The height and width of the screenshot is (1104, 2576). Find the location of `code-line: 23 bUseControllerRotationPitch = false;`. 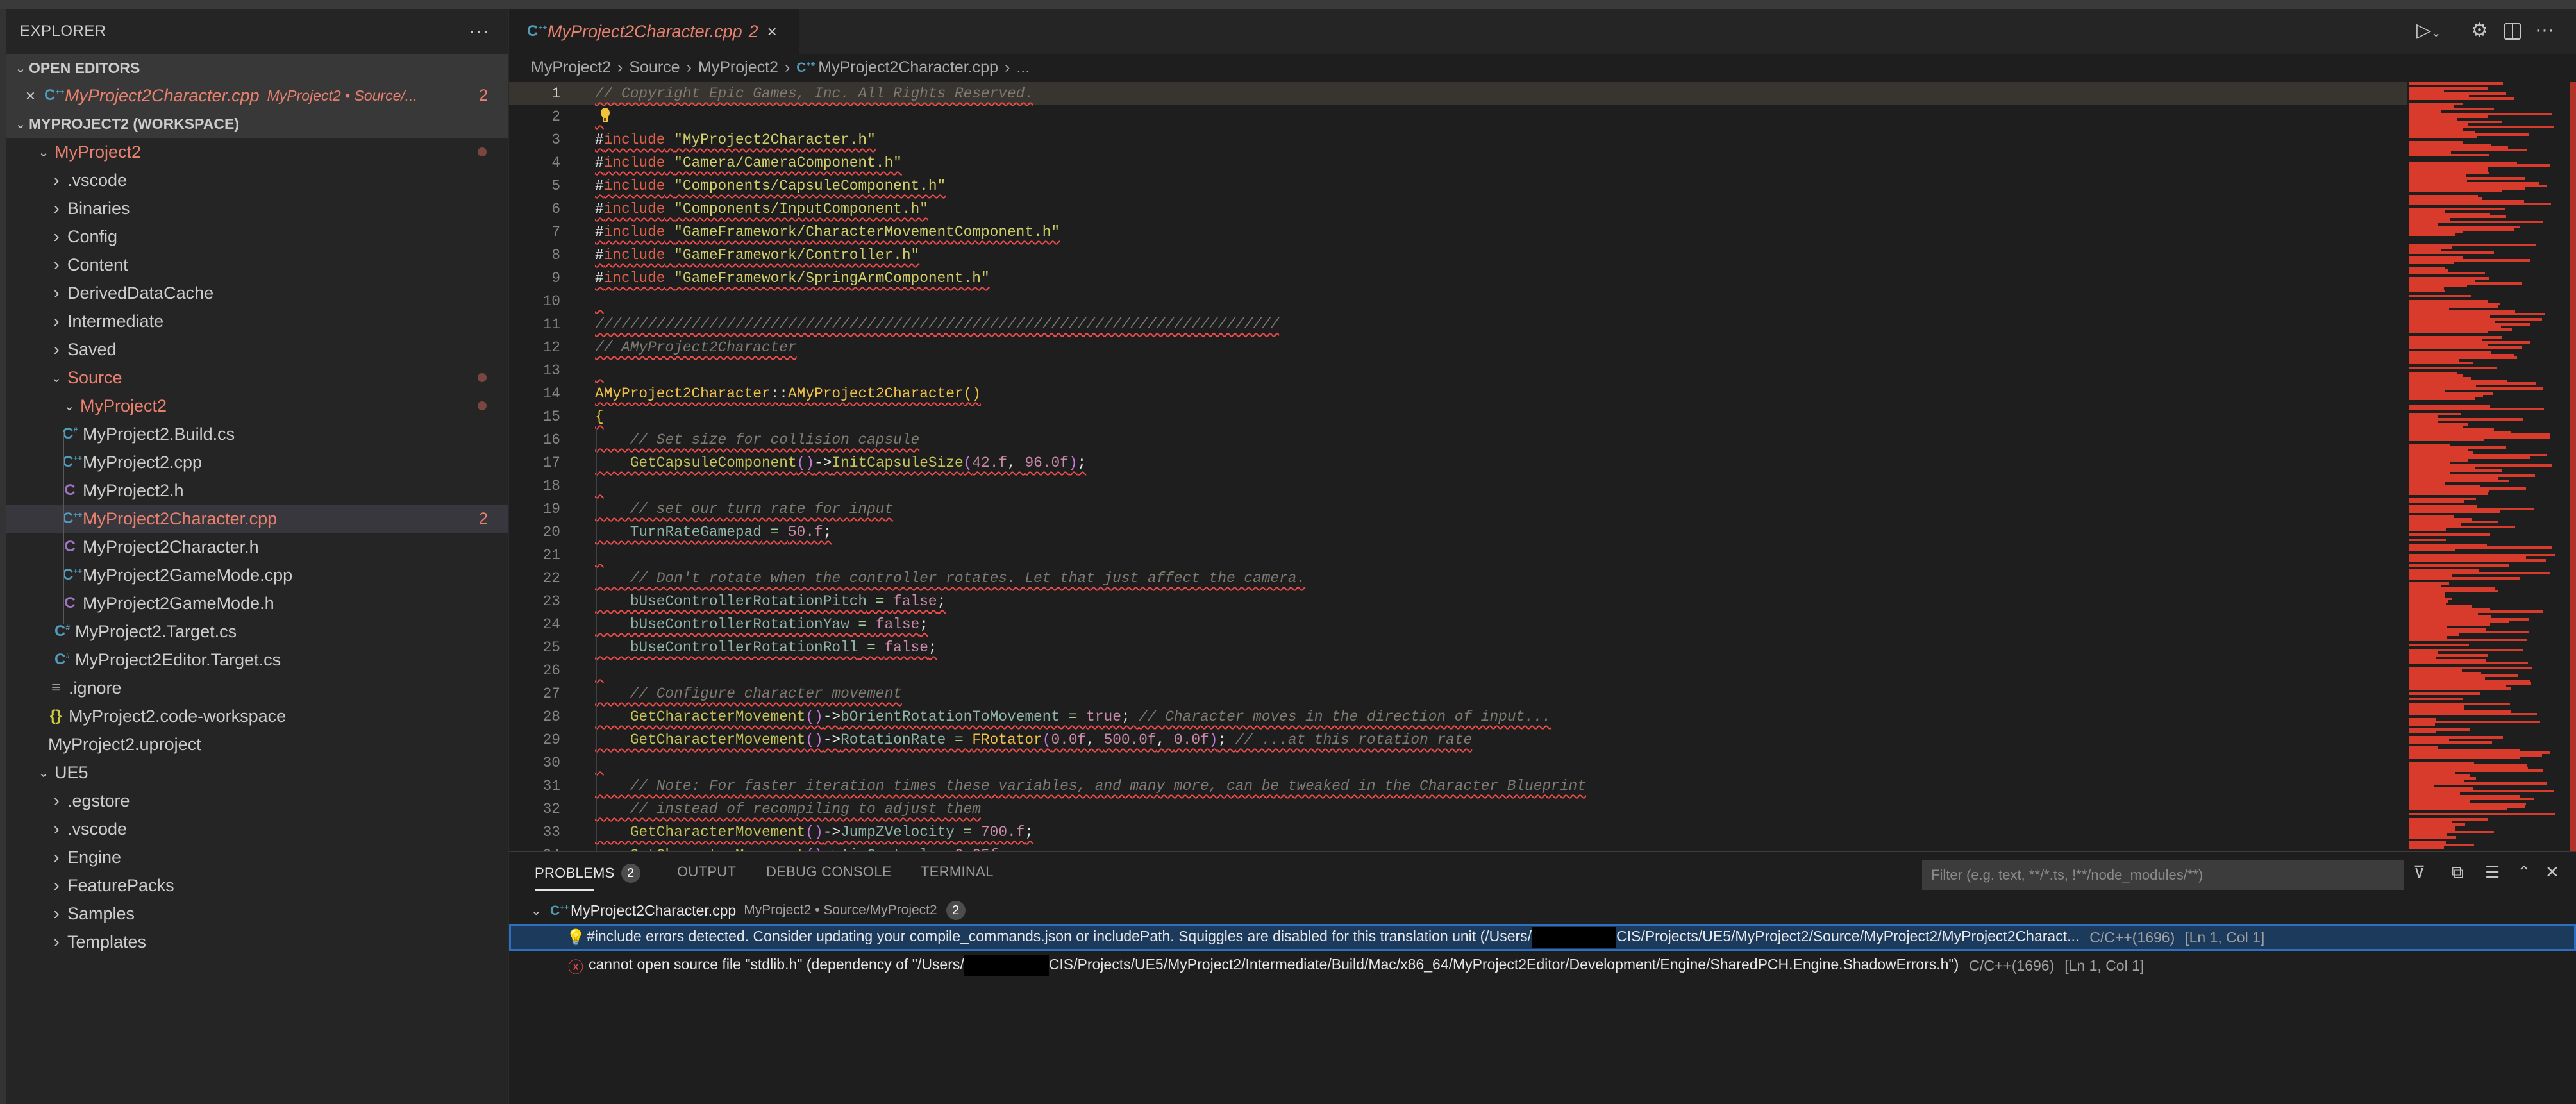

code-line: 23 bUseControllerRotationPitch = false; is located at coordinates (1458, 601).